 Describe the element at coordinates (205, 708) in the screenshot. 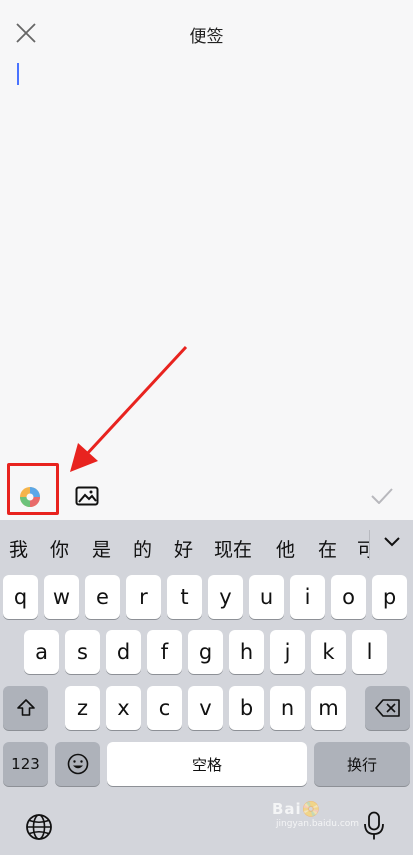

I see `key-v: v` at that location.